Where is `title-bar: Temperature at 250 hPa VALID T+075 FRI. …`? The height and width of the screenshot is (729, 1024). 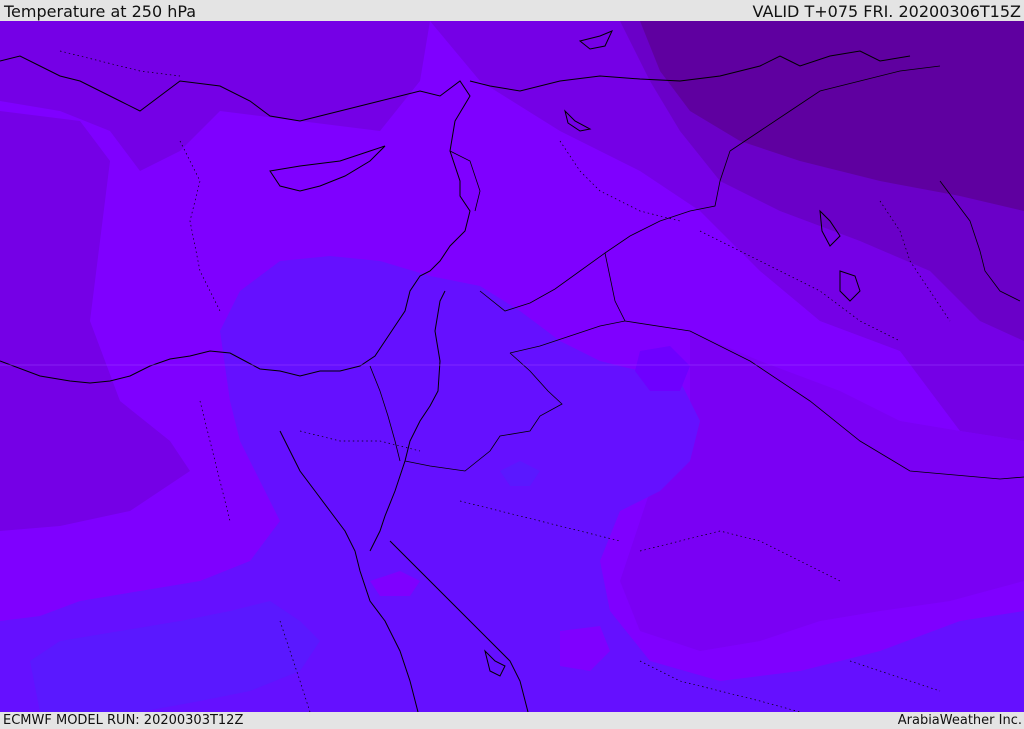
title-bar: Temperature at 250 hPa VALID T+075 FRI. … is located at coordinates (512, 10).